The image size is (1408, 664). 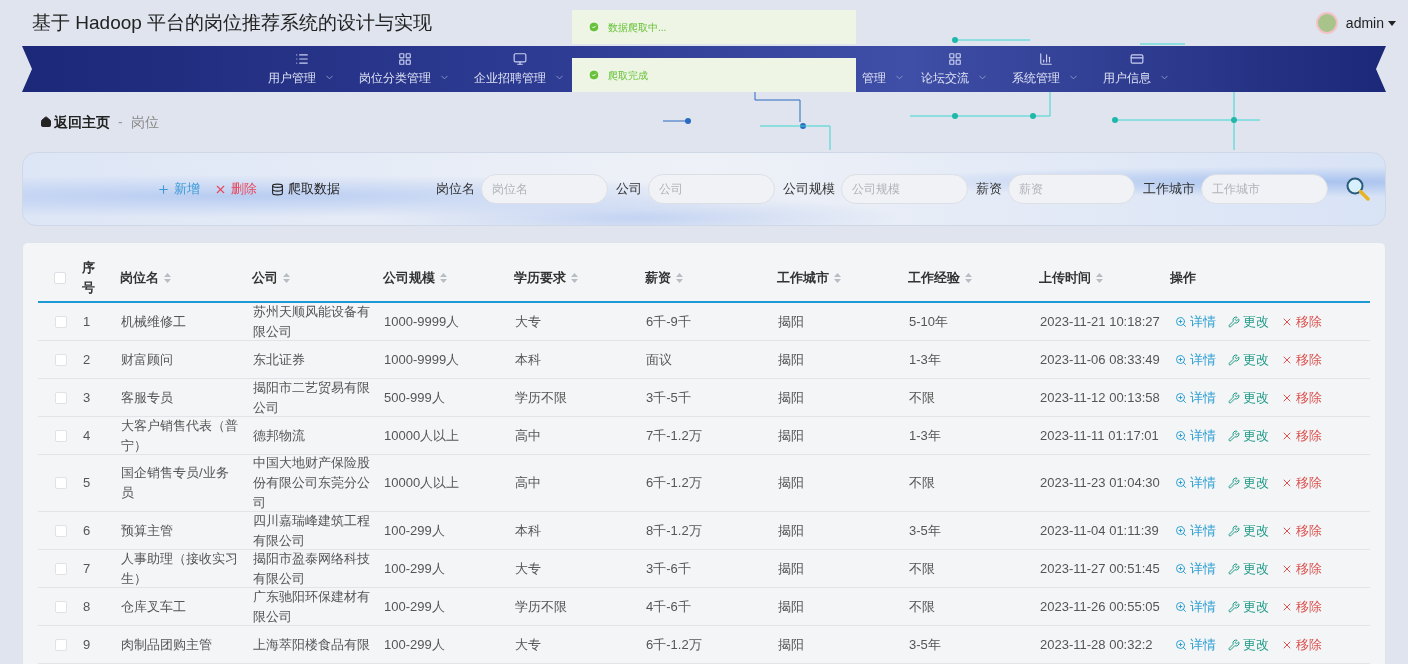 I want to click on table-cell-text: 6千-1.2万, so click(x=674, y=644).